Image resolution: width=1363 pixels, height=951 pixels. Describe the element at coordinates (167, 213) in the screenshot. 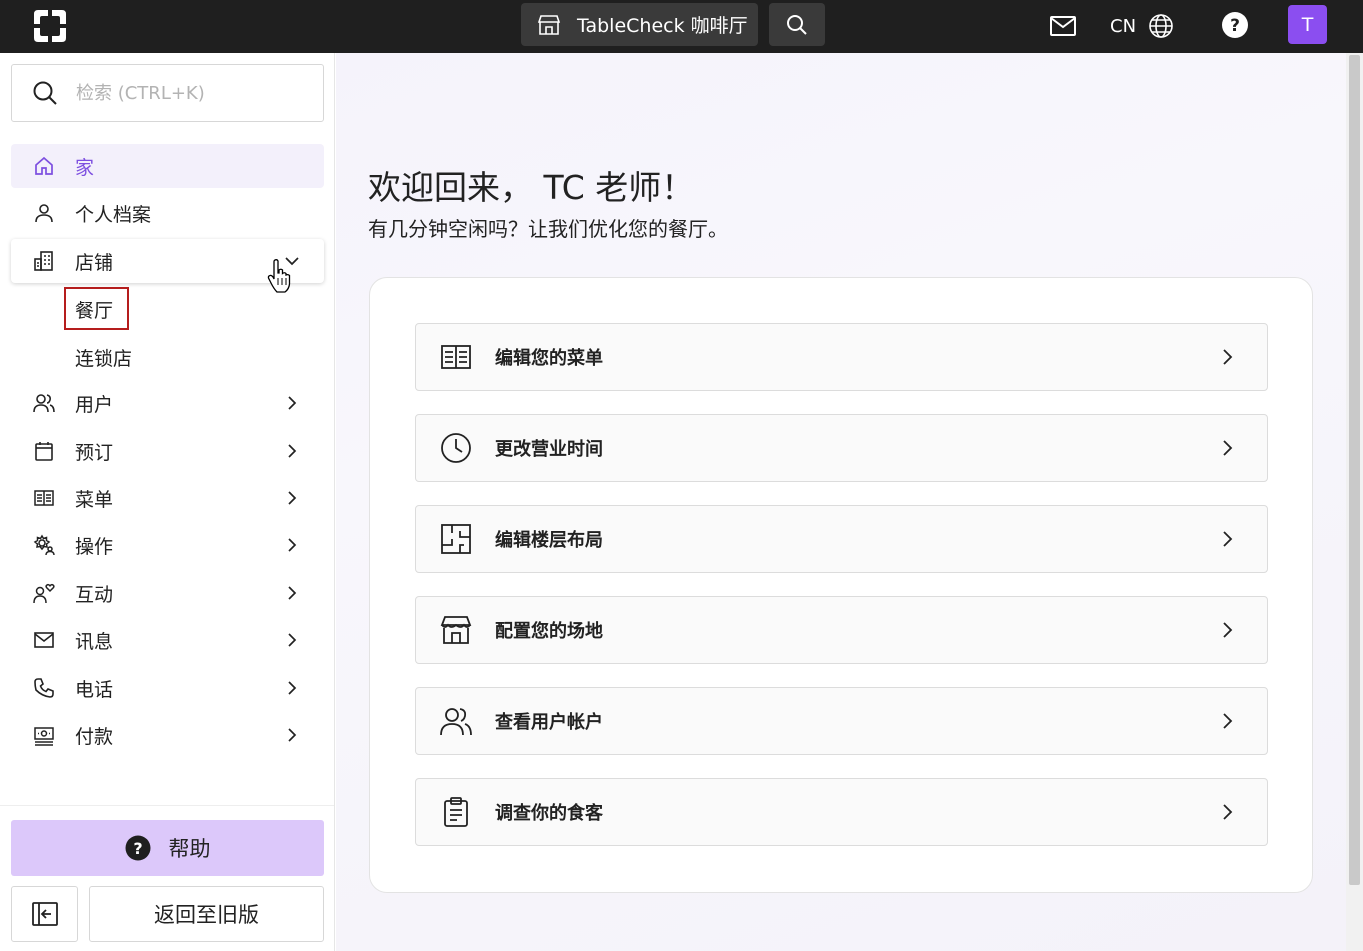

I see `sidebar-item-profile: 个人档案` at that location.